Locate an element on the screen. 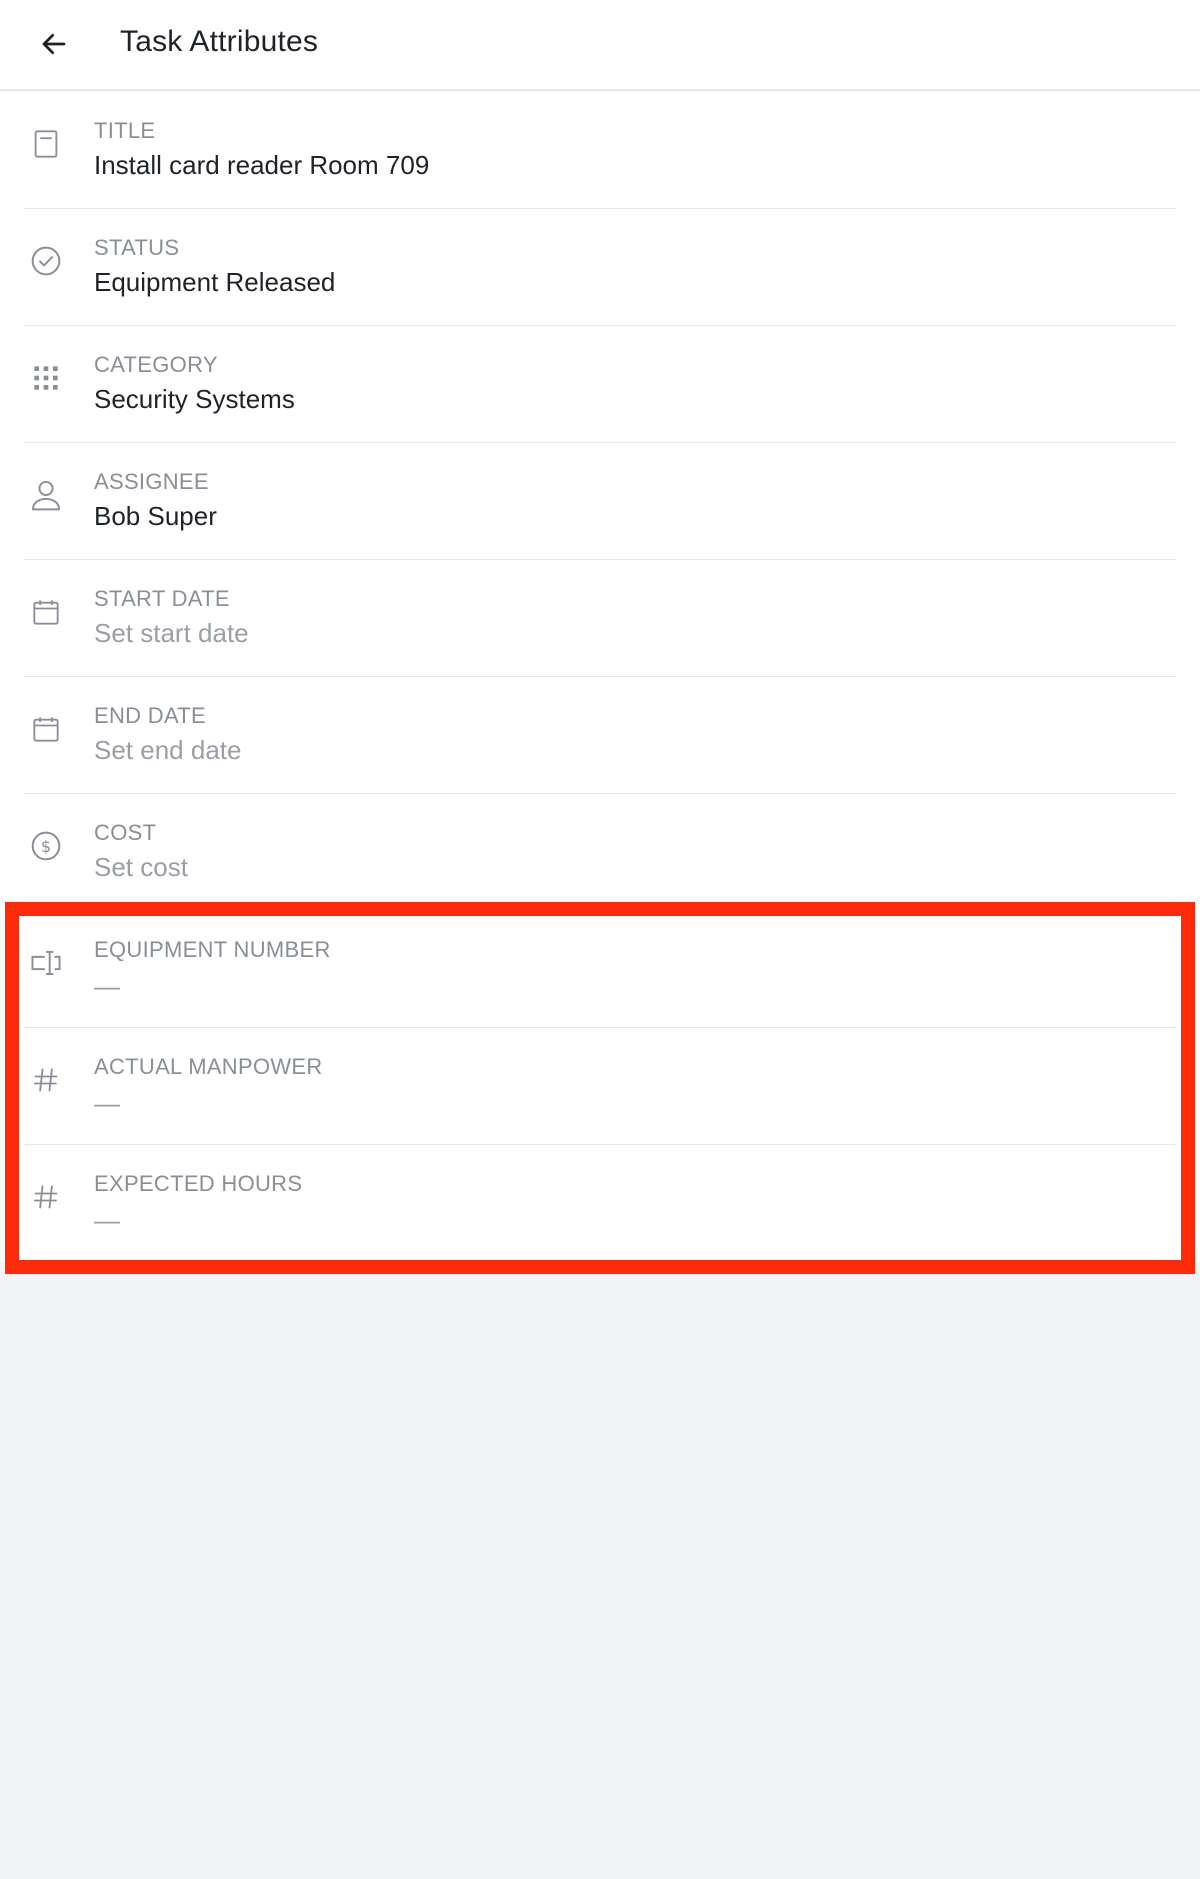 The height and width of the screenshot is (1879, 1200). attribute-label: ASSIGNEE is located at coordinates (151, 481).